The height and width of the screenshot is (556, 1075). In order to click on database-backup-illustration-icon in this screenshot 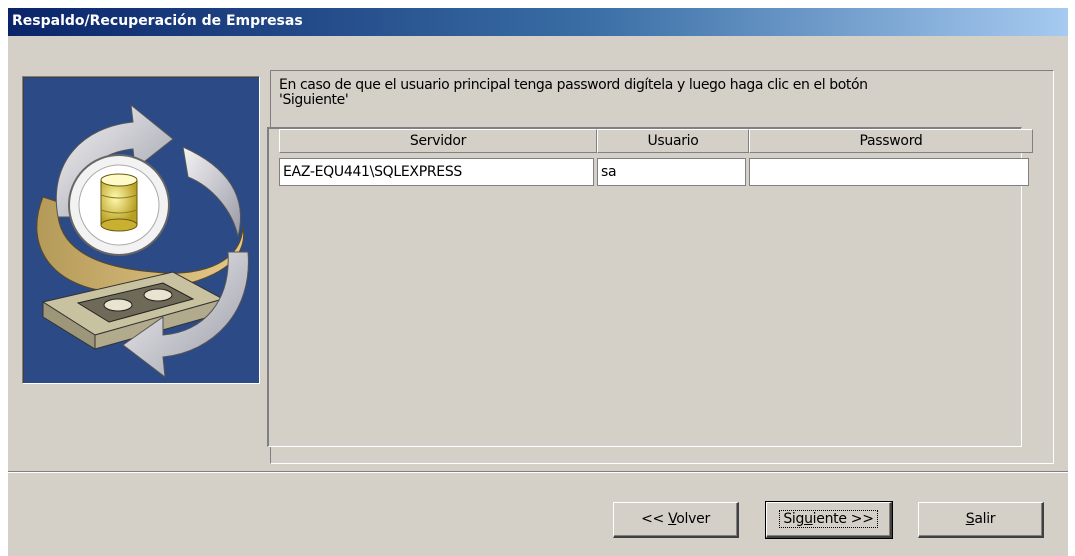, I will do `click(142, 241)`.